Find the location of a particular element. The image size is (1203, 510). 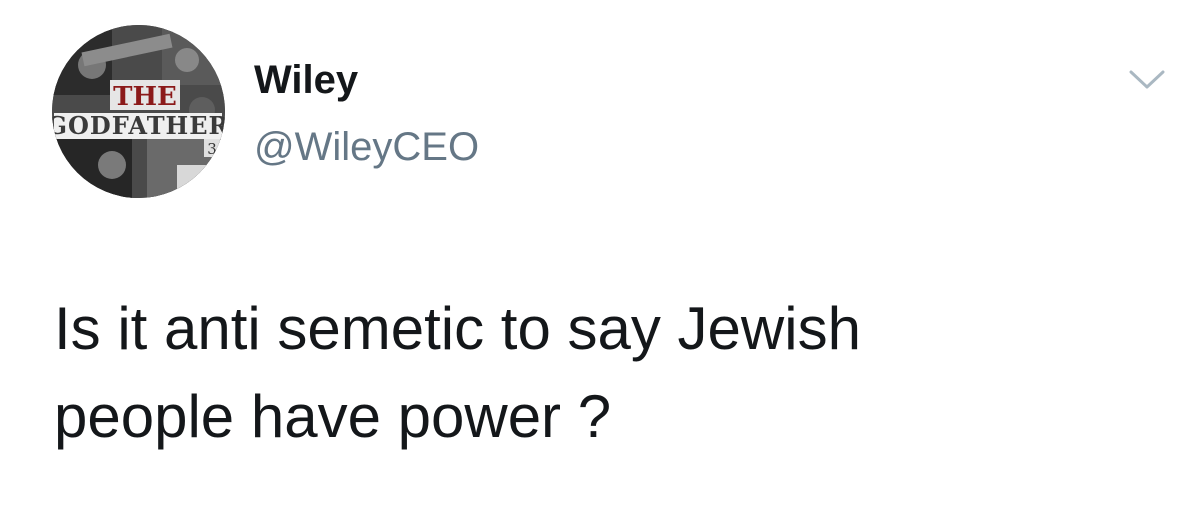

user-handle: @WileyCEO is located at coordinates (366, 147).